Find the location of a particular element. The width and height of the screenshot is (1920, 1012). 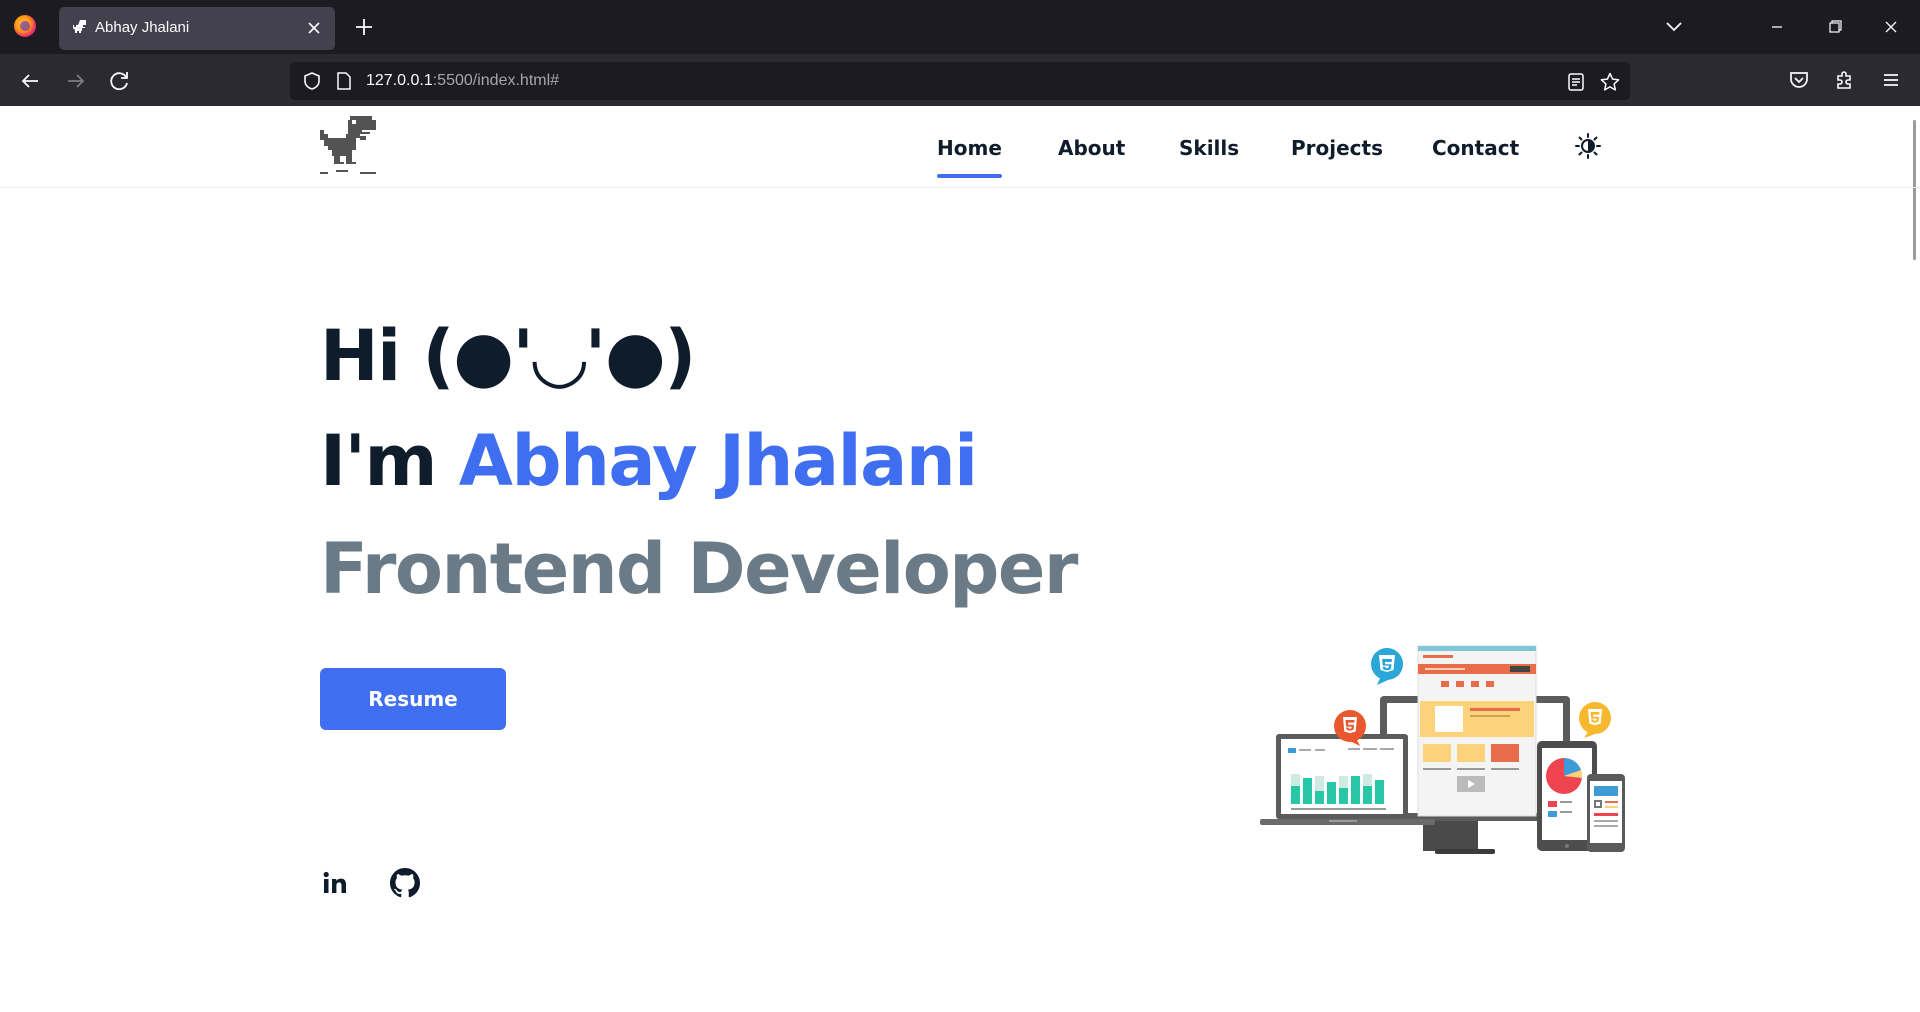

responsive-devices-illustration is located at coordinates (1444, 751).